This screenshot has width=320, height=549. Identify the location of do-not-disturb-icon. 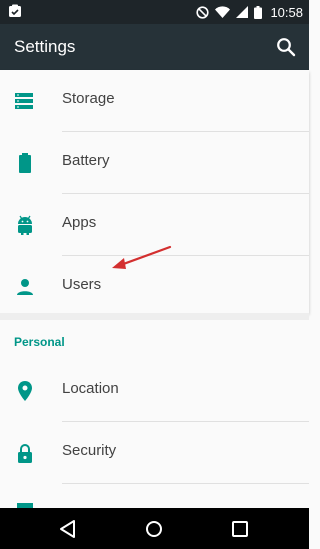
(203, 12).